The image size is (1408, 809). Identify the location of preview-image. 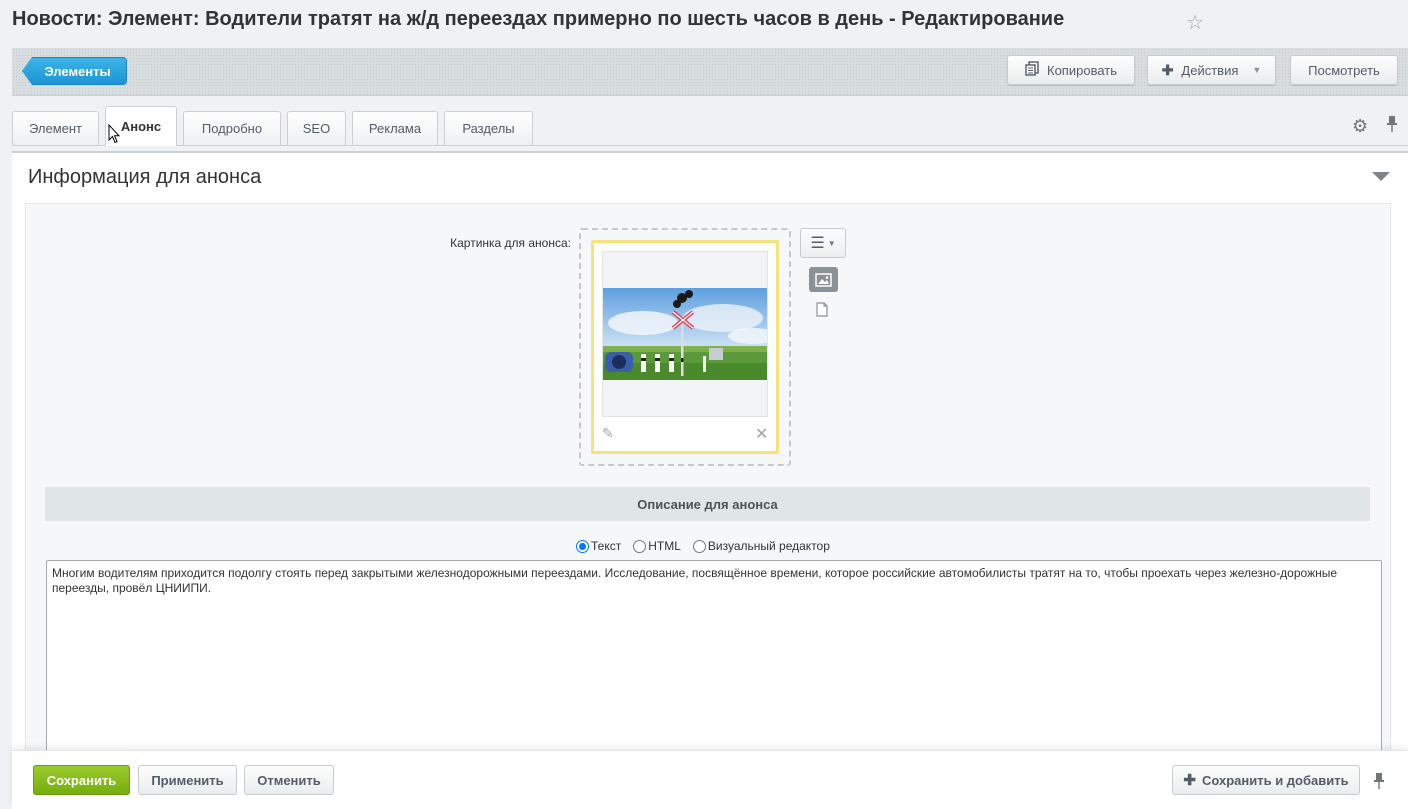
(685, 334).